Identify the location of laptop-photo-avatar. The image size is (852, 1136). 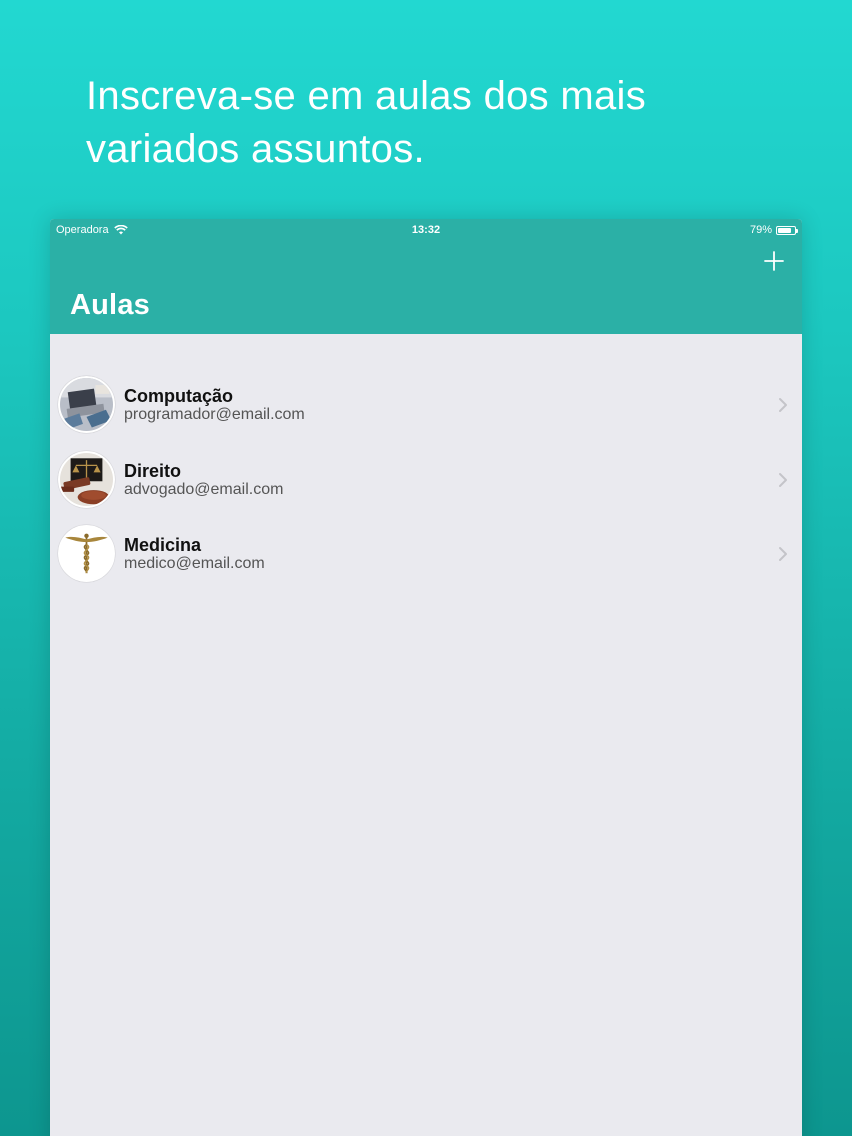
(86, 404).